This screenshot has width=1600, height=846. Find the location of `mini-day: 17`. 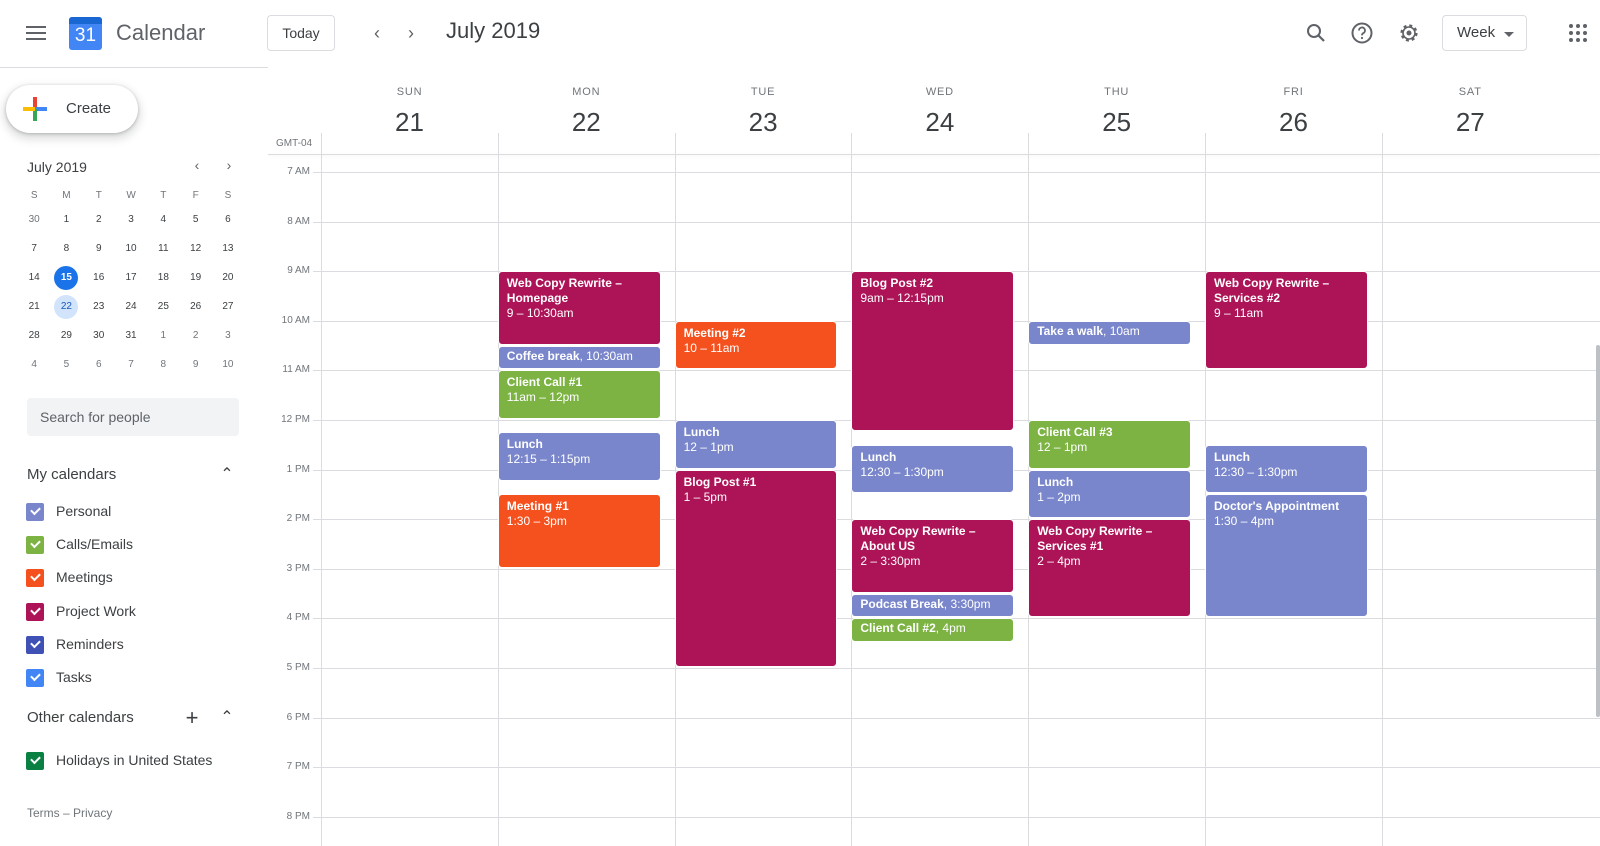

mini-day: 17 is located at coordinates (131, 280).